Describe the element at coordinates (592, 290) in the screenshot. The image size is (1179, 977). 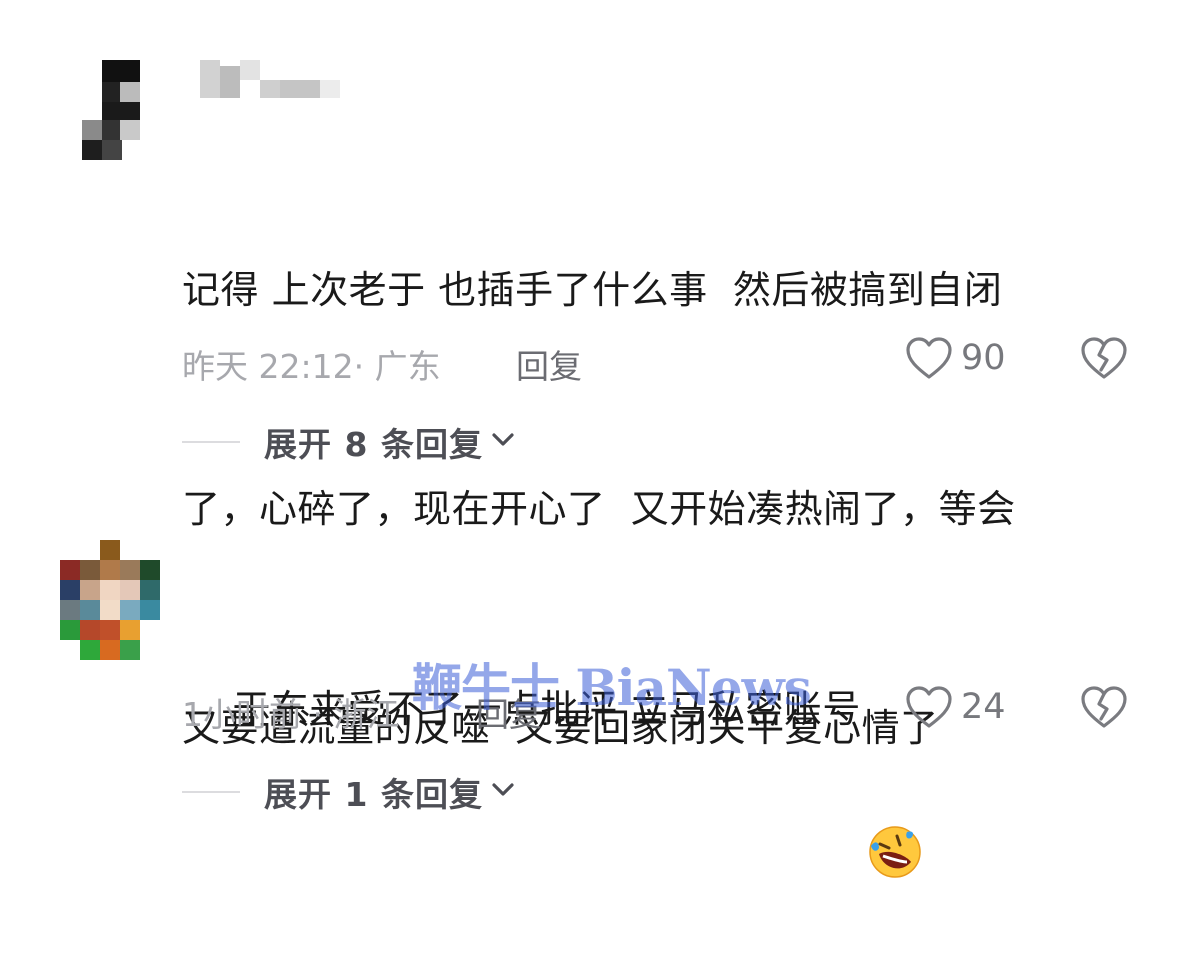
I see `comment-text-line: 记得 上次老于 也插手了什么事 然后被搞到自闭` at that location.